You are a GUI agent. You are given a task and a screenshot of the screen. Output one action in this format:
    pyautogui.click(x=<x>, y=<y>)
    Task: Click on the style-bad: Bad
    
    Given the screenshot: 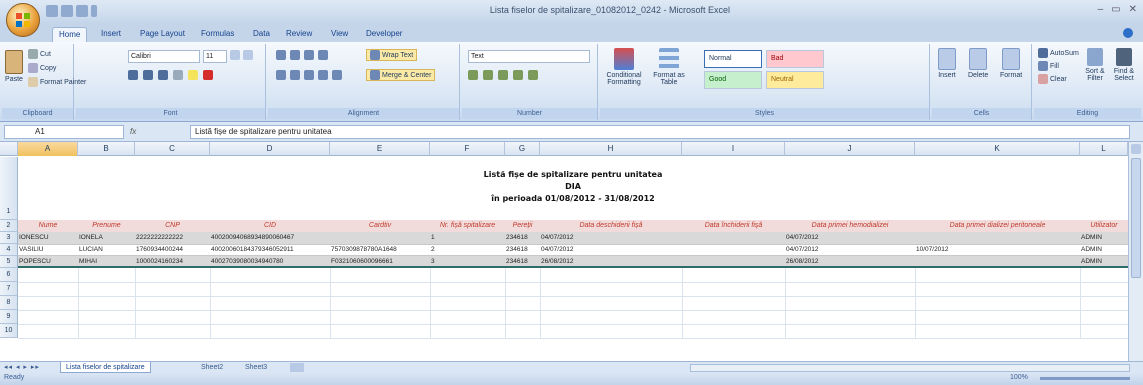 What is the action you would take?
    pyautogui.click(x=795, y=59)
    